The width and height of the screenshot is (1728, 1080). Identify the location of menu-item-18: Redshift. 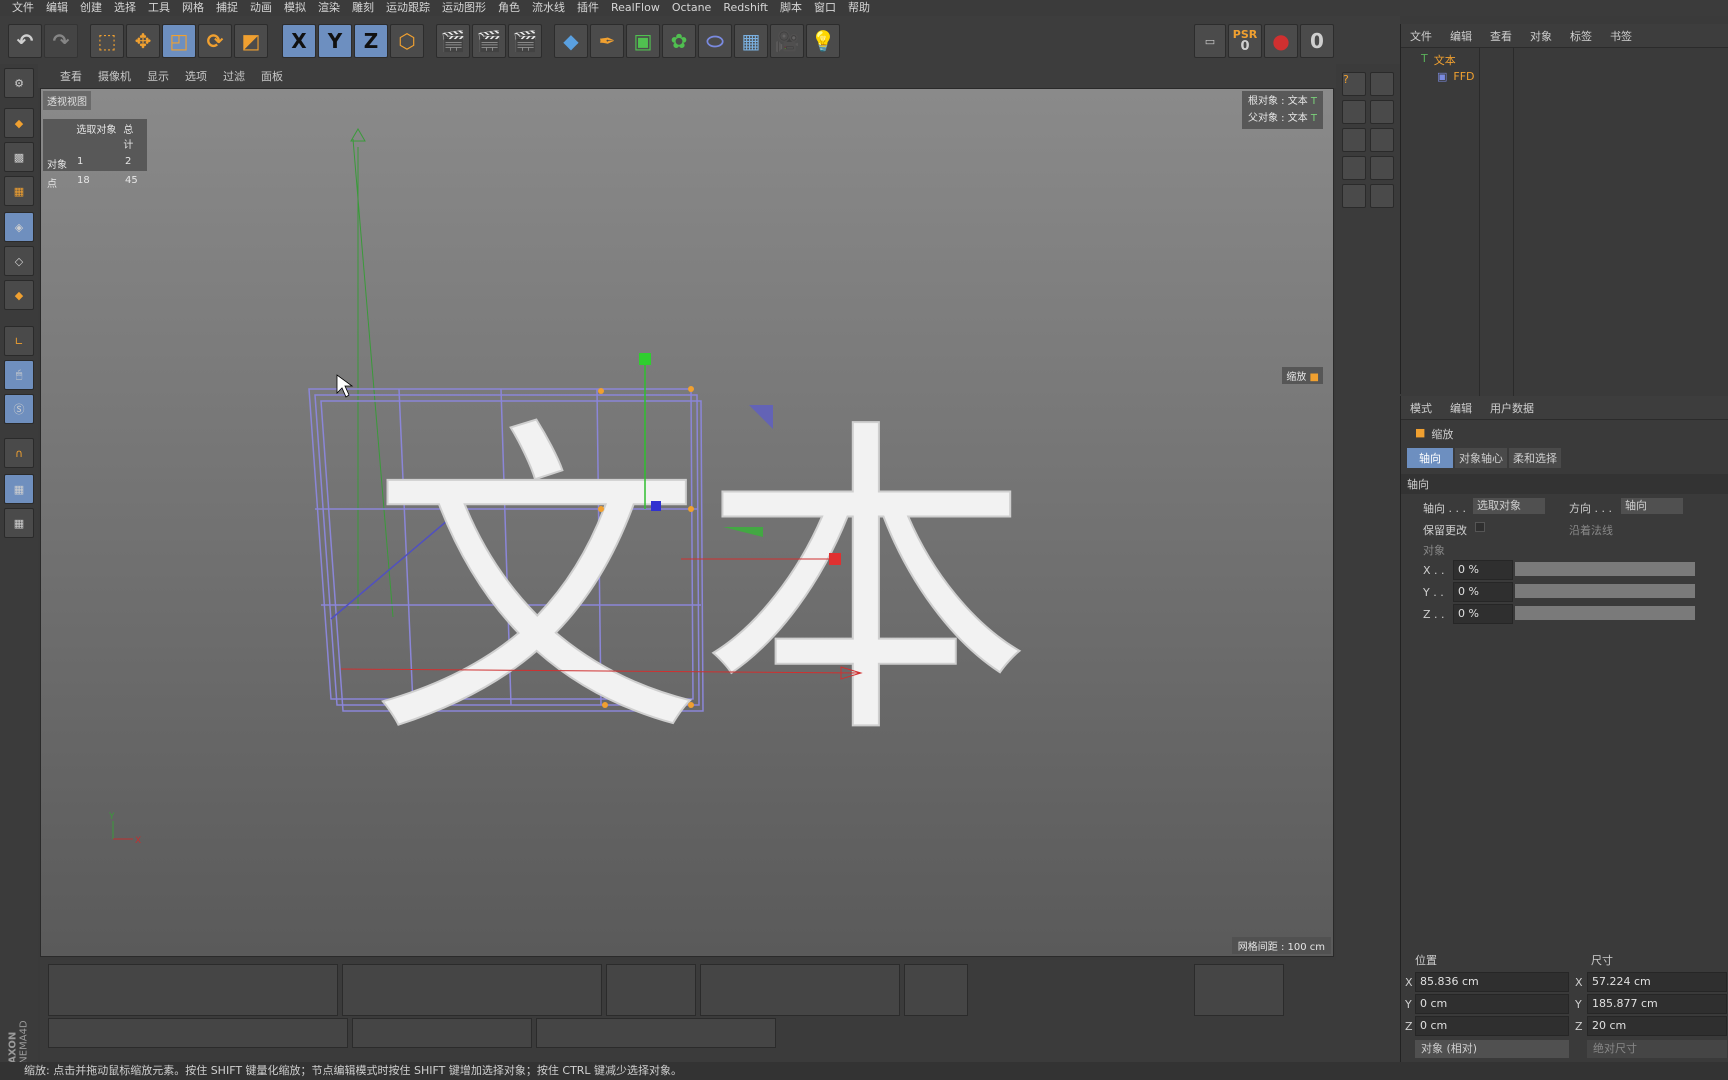
(745, 8).